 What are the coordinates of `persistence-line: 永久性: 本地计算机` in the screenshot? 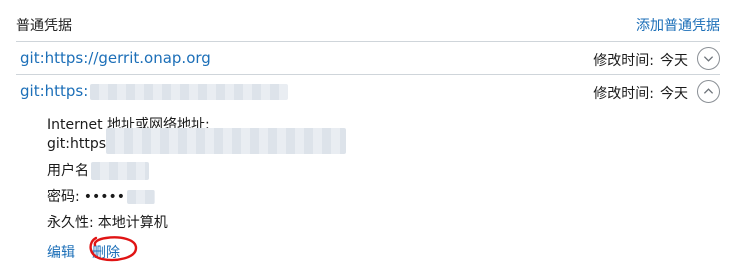 It's located at (107, 222).